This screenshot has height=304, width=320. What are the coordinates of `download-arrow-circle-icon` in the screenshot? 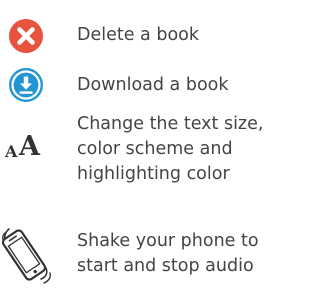 It's located at (26, 85).